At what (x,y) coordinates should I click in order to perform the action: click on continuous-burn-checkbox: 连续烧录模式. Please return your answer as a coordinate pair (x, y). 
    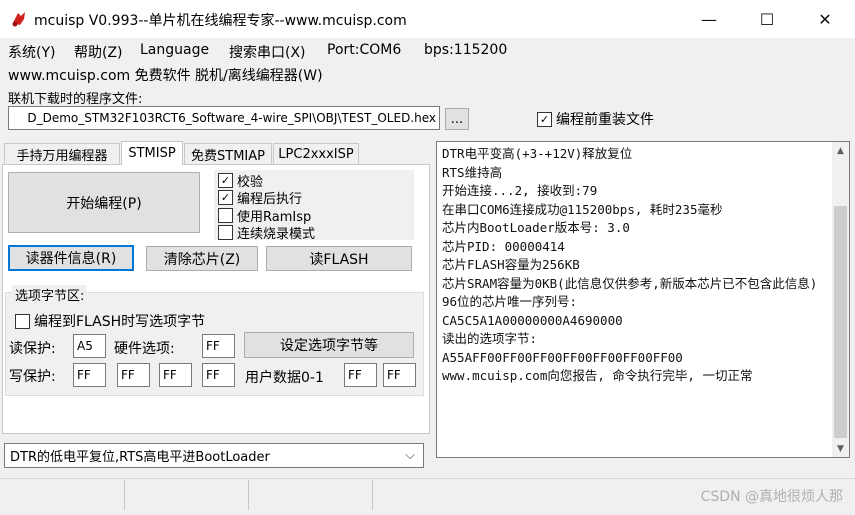
    Looking at the image, I should click on (266, 232).